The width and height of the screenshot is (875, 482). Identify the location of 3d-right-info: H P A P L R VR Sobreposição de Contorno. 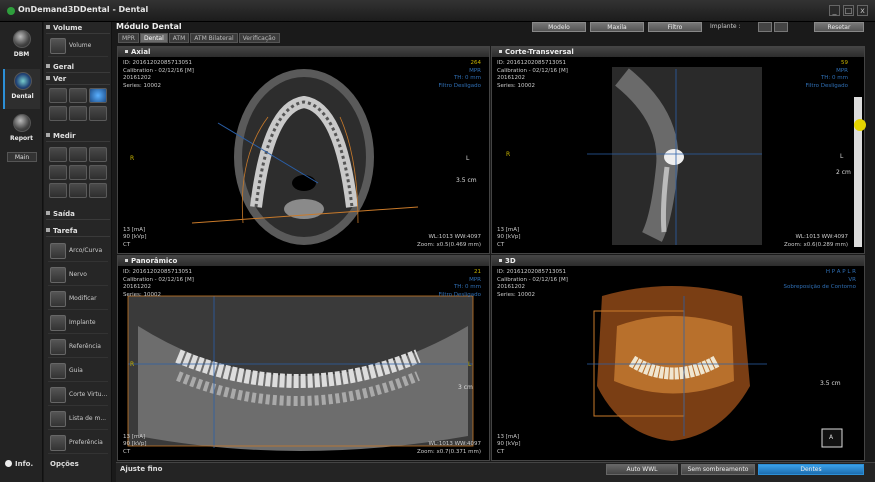
(820, 280).